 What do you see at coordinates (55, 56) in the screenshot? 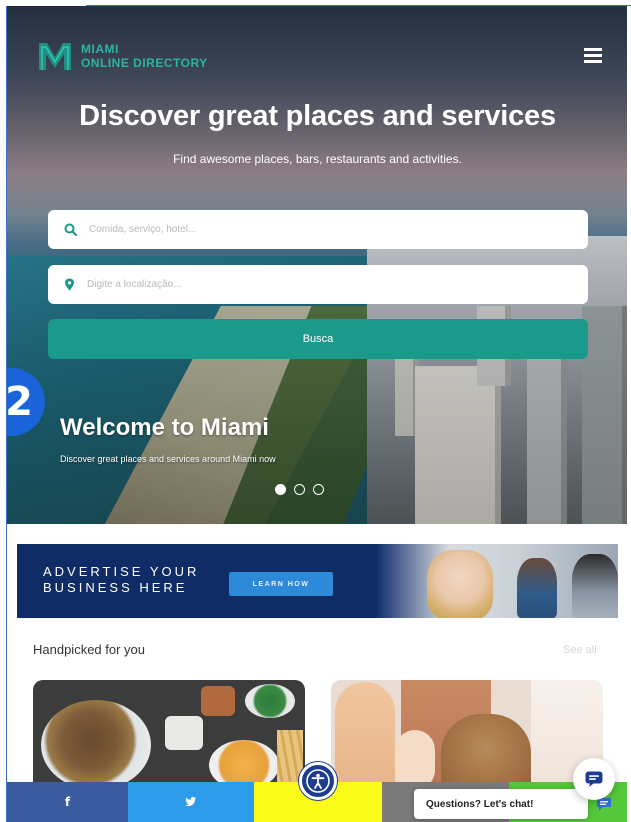
I see `logo-m-icon` at bounding box center [55, 56].